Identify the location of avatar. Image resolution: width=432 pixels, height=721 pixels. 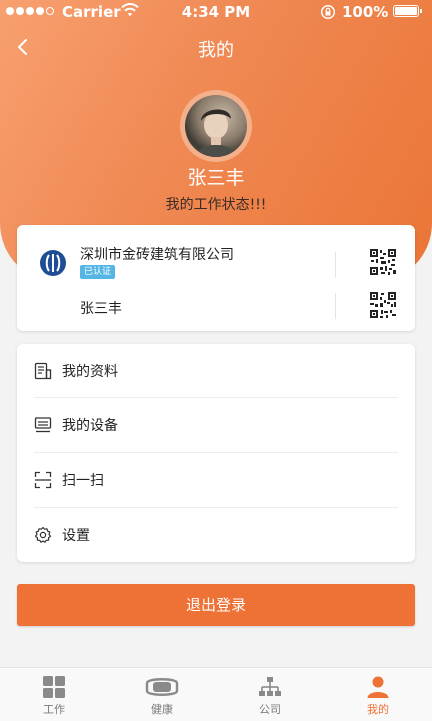
(216, 126).